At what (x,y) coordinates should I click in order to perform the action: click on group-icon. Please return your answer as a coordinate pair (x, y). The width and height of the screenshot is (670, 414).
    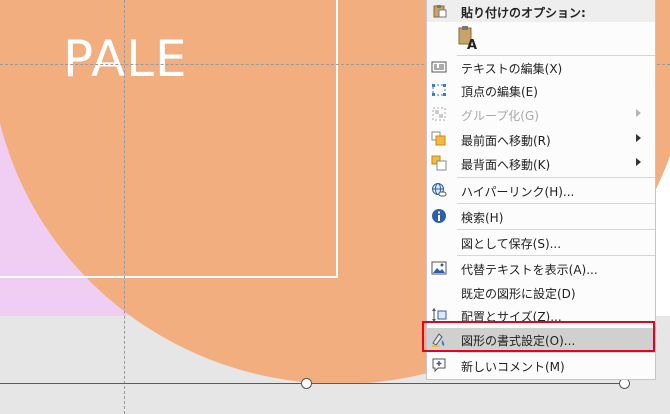
    Looking at the image, I should click on (439, 114).